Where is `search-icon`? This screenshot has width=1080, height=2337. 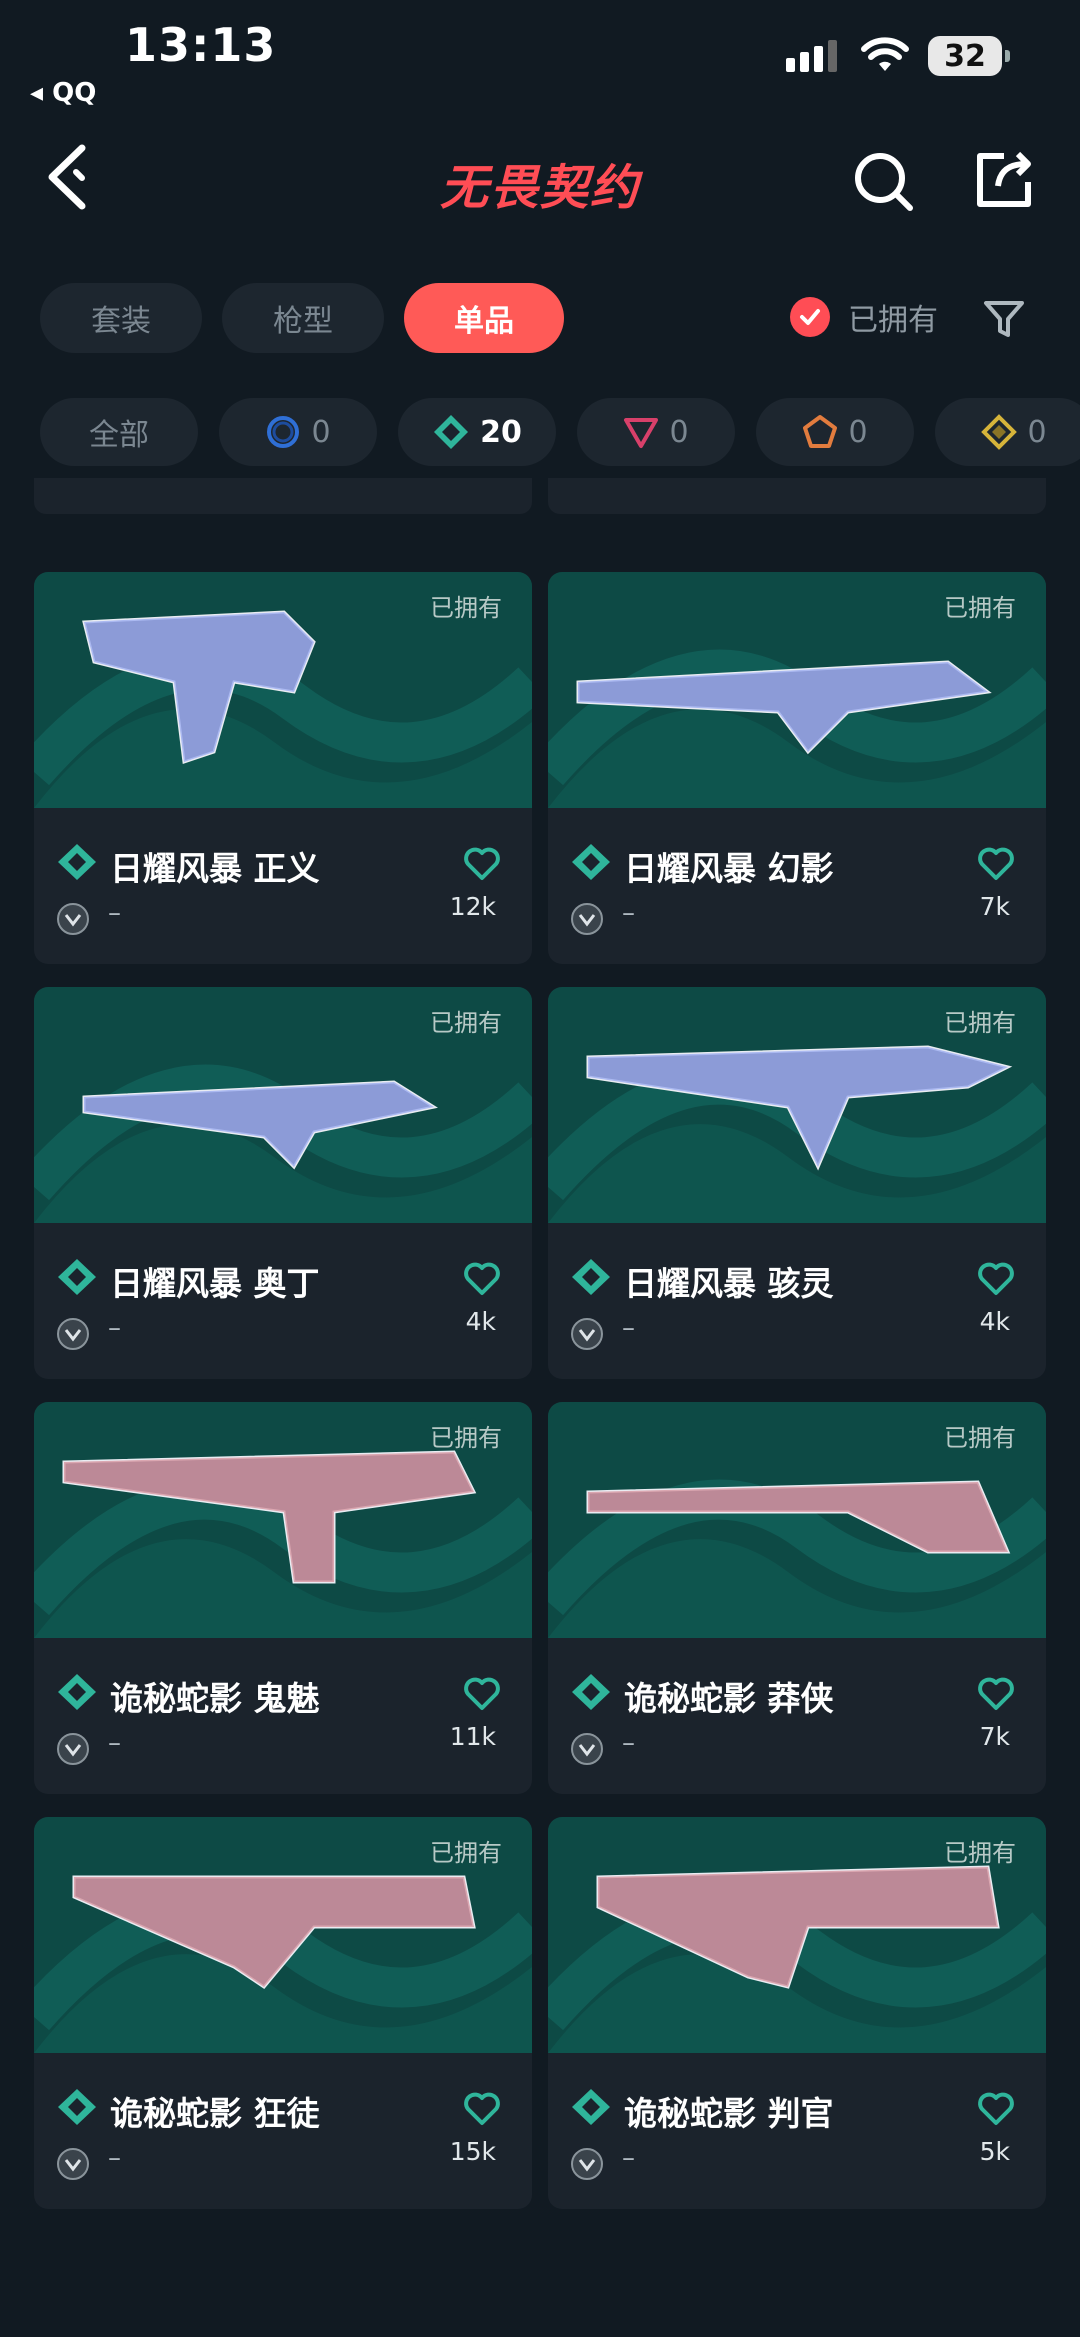 search-icon is located at coordinates (883, 181).